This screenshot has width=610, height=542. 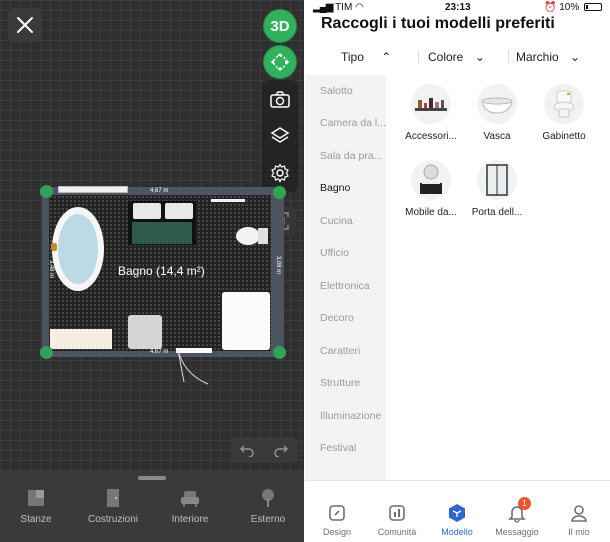 I want to click on door-icon, so click(x=113, y=498).